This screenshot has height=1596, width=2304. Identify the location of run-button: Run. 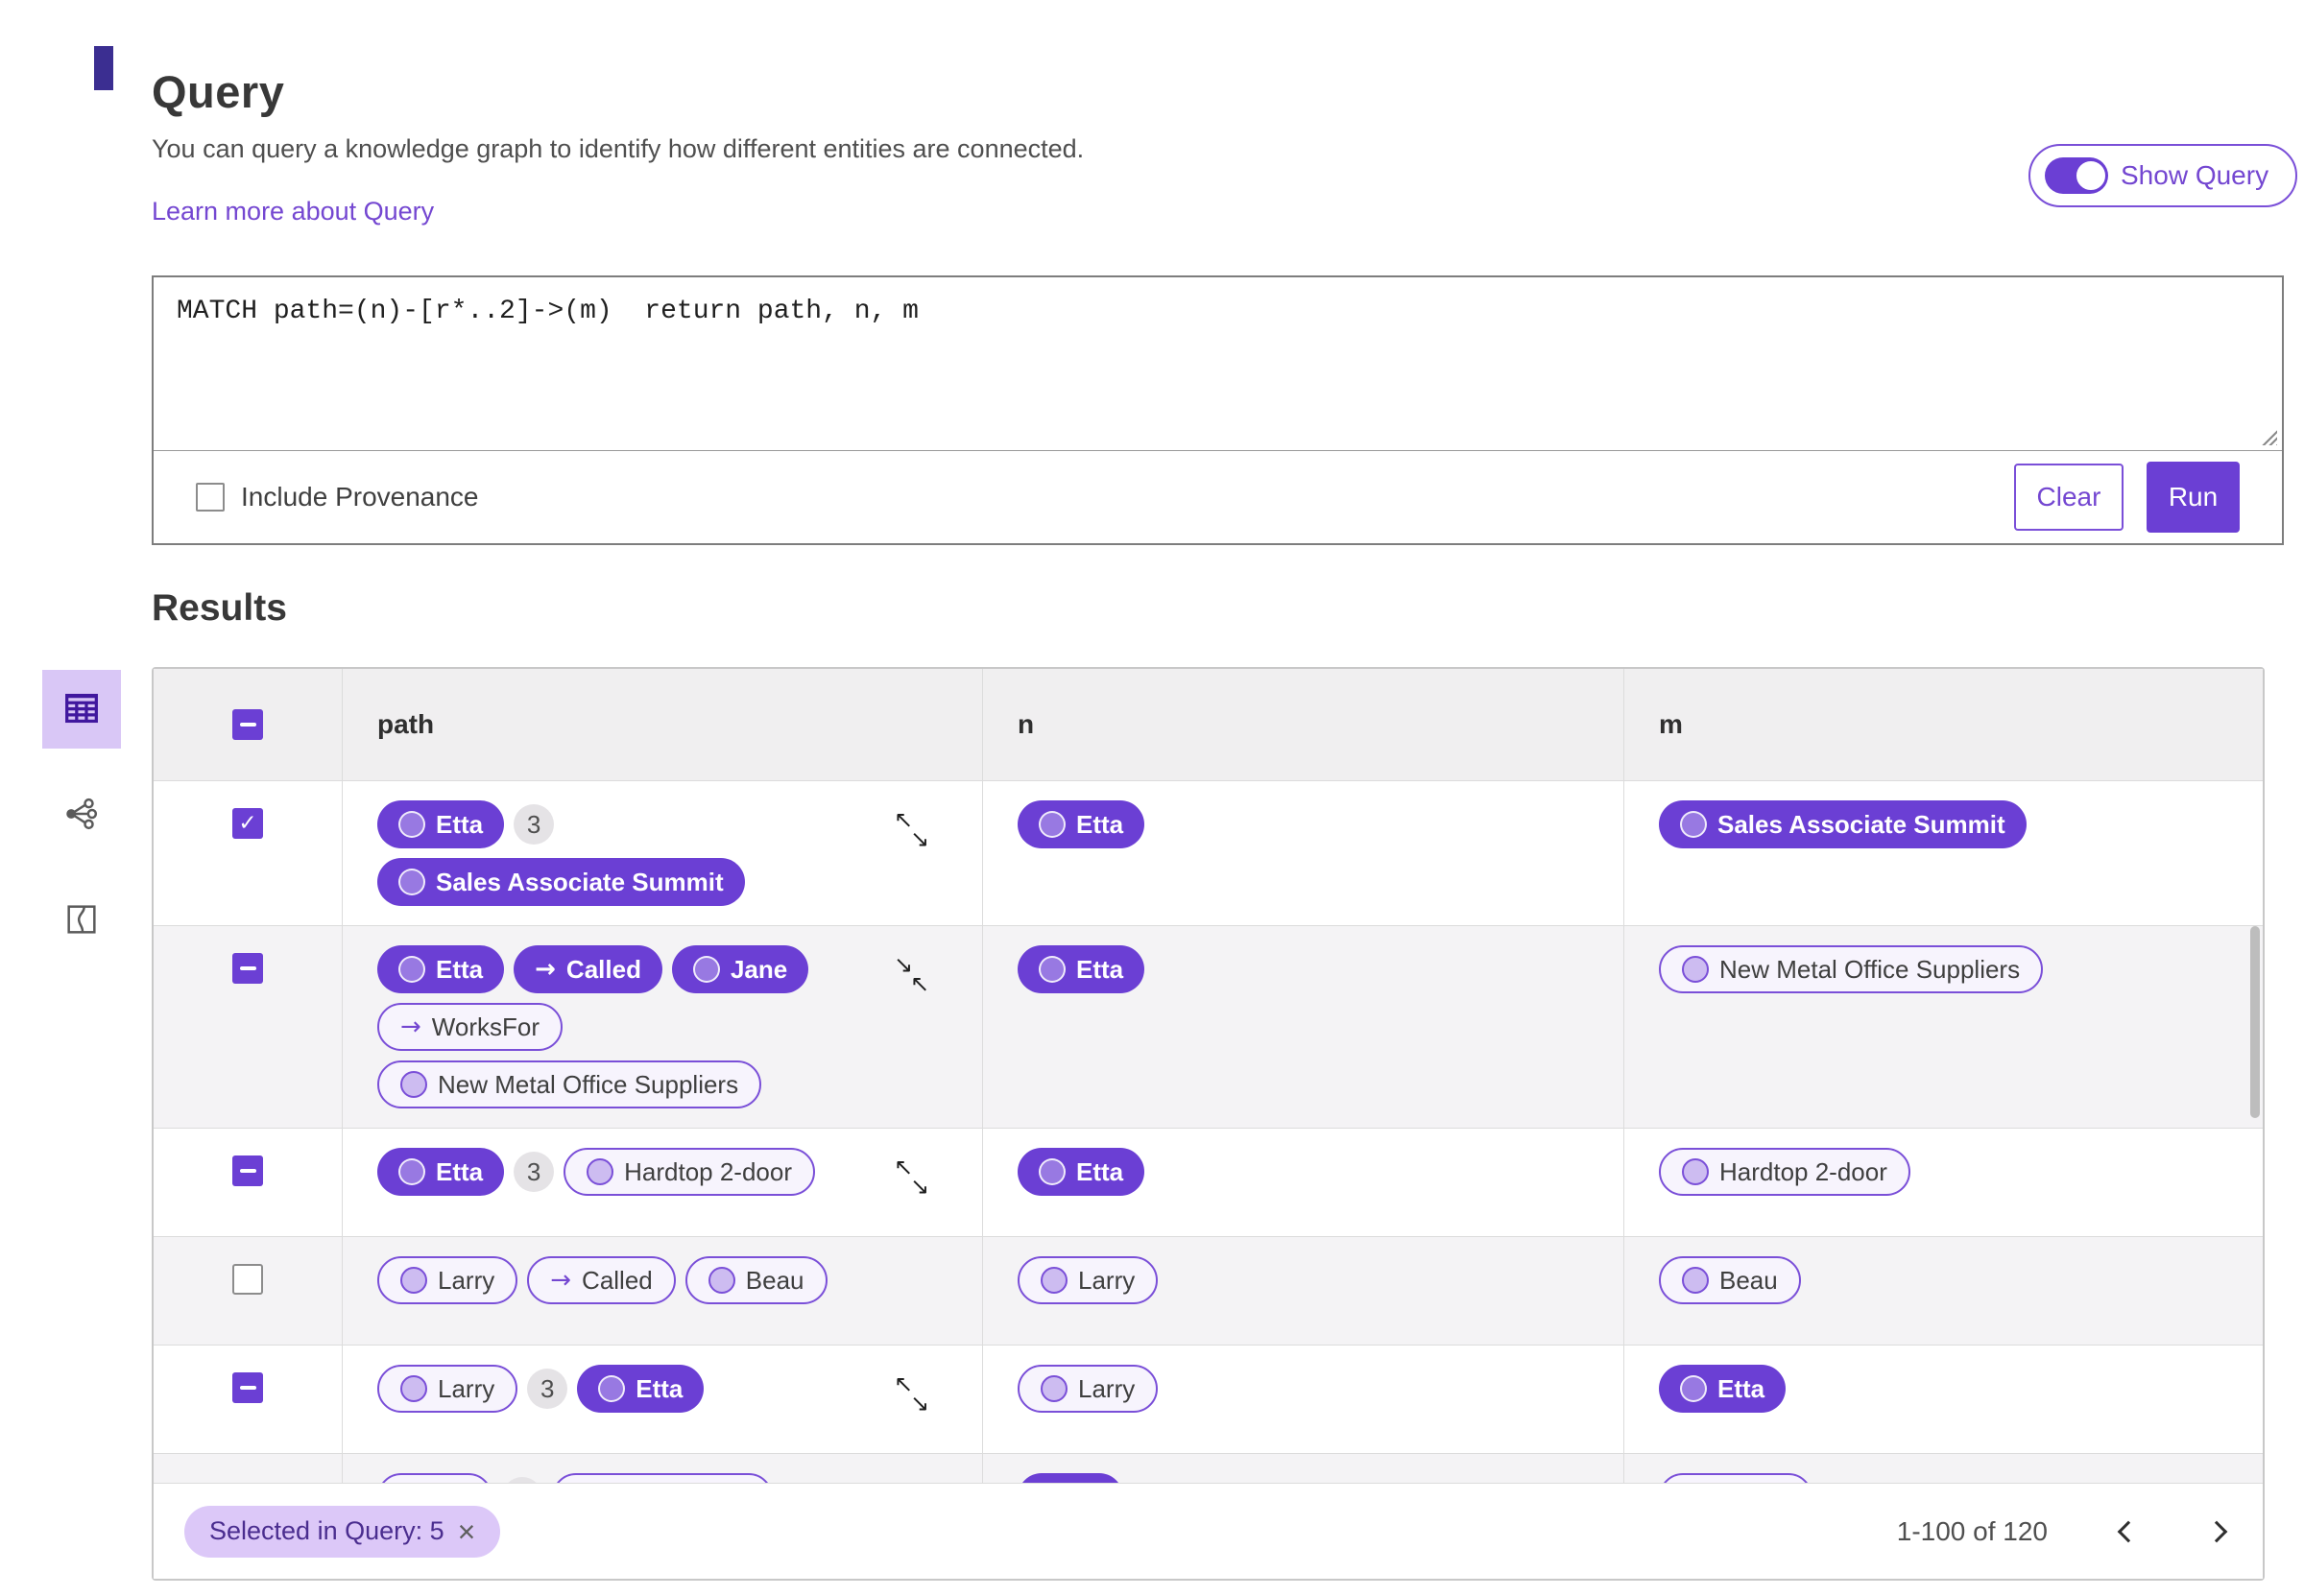
(2193, 497).